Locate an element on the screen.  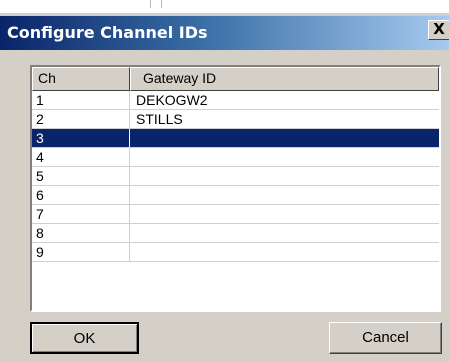
column-header-ch: Ch is located at coordinates (81, 79).